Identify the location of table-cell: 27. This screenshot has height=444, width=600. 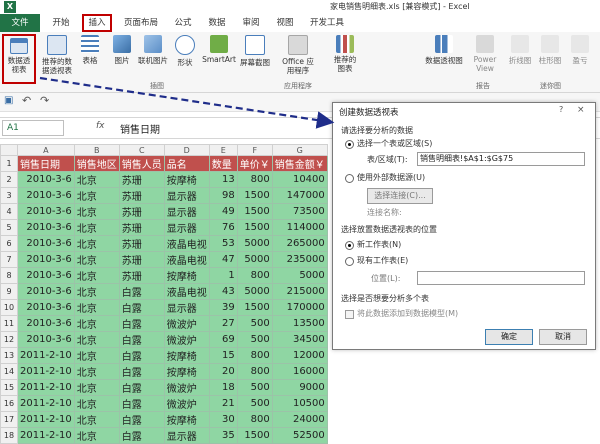
(223, 323).